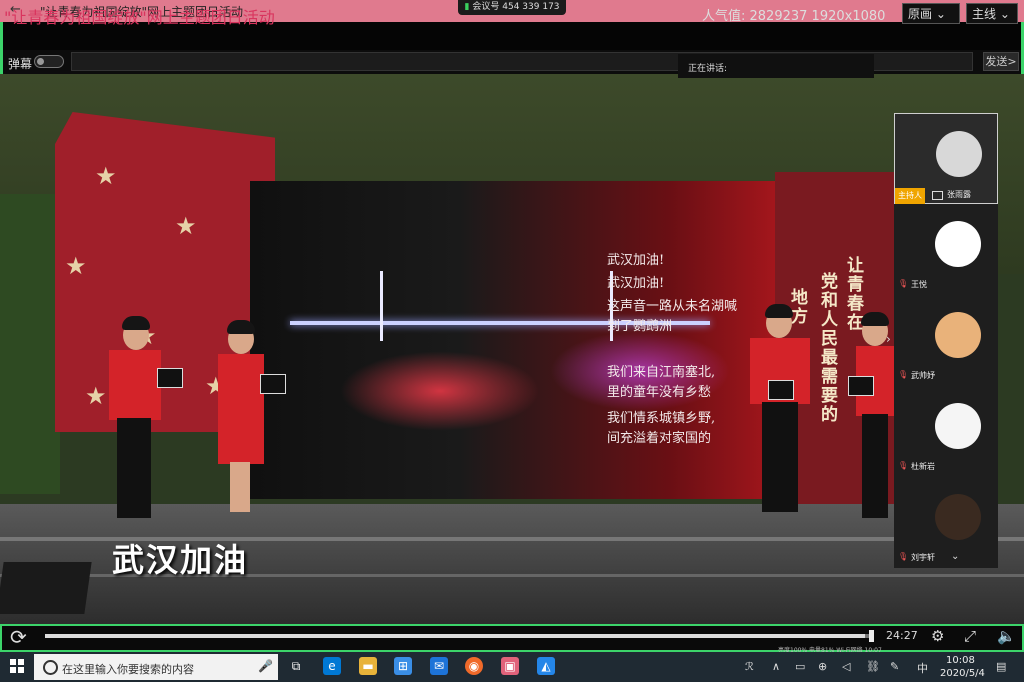  I want to click on progress-knob, so click(871, 636).